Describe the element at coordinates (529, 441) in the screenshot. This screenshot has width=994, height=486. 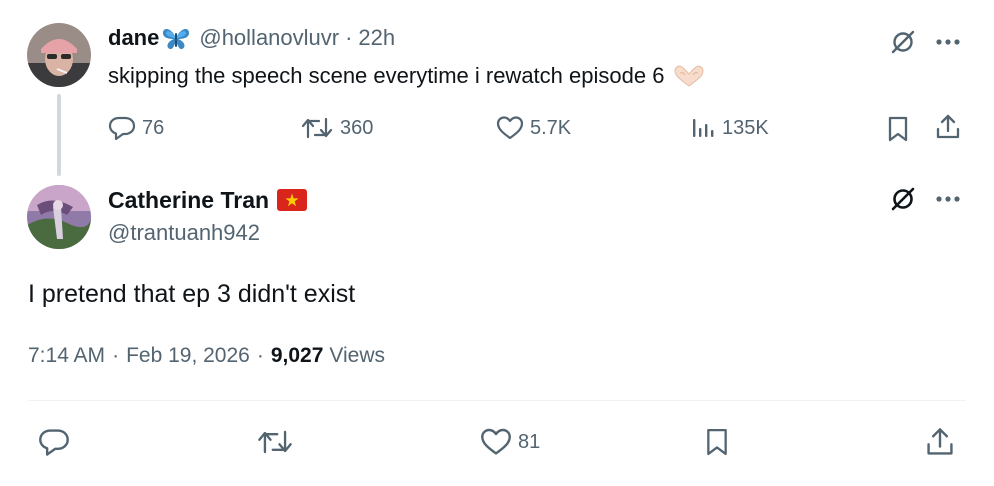
I see `like-count: 81` at that location.